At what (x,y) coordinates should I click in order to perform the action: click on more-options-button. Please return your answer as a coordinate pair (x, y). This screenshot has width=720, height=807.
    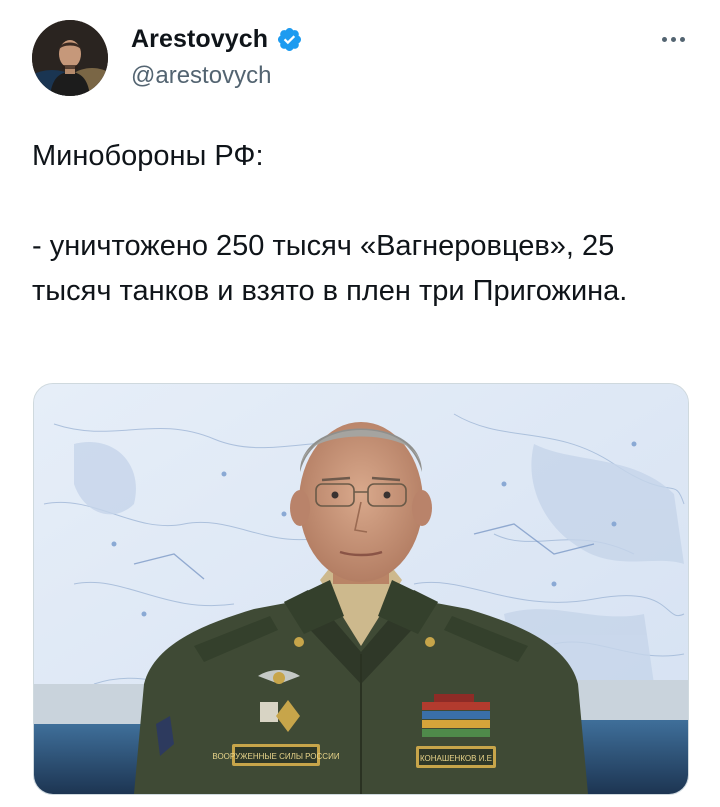
    Looking at the image, I should click on (673, 39).